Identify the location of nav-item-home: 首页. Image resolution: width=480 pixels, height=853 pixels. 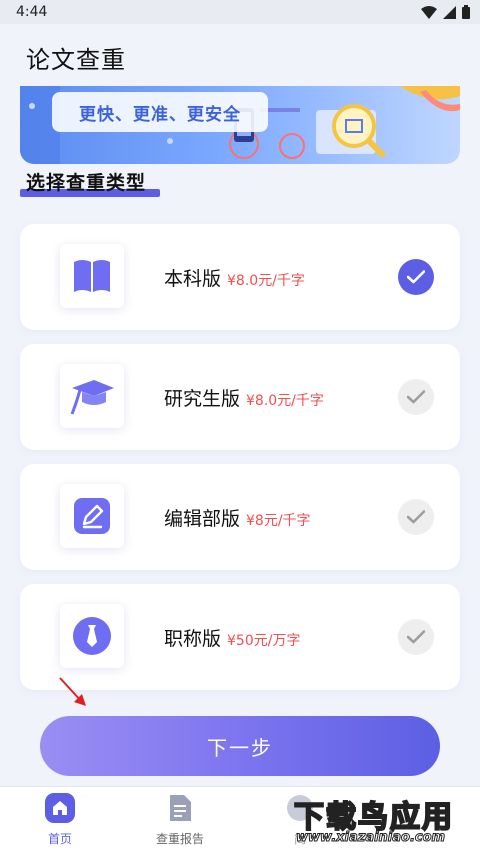
(60, 820).